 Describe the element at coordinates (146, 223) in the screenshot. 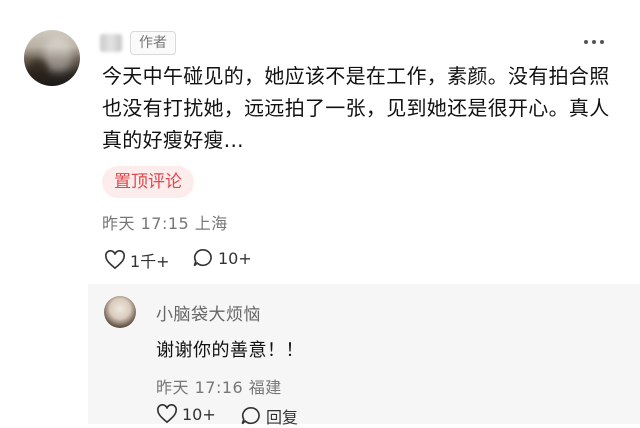

I see `comment-time: 昨天 17:15` at that location.